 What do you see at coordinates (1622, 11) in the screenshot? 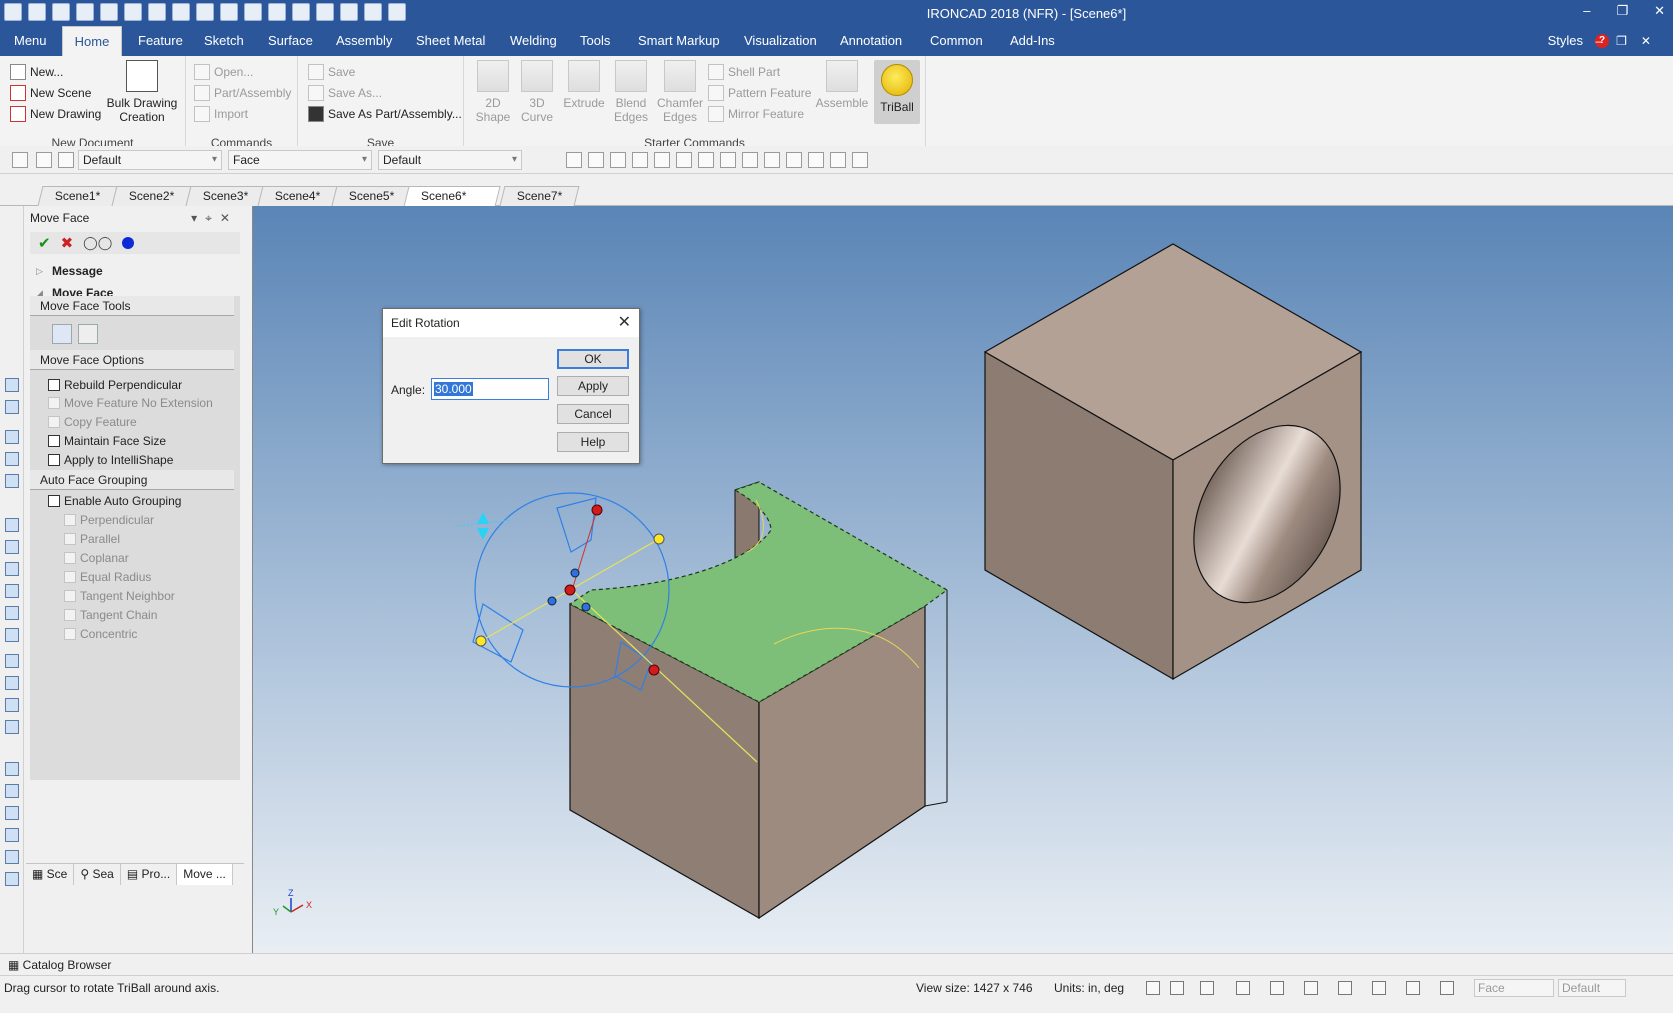
I see `restore-button: ❐` at bounding box center [1622, 11].